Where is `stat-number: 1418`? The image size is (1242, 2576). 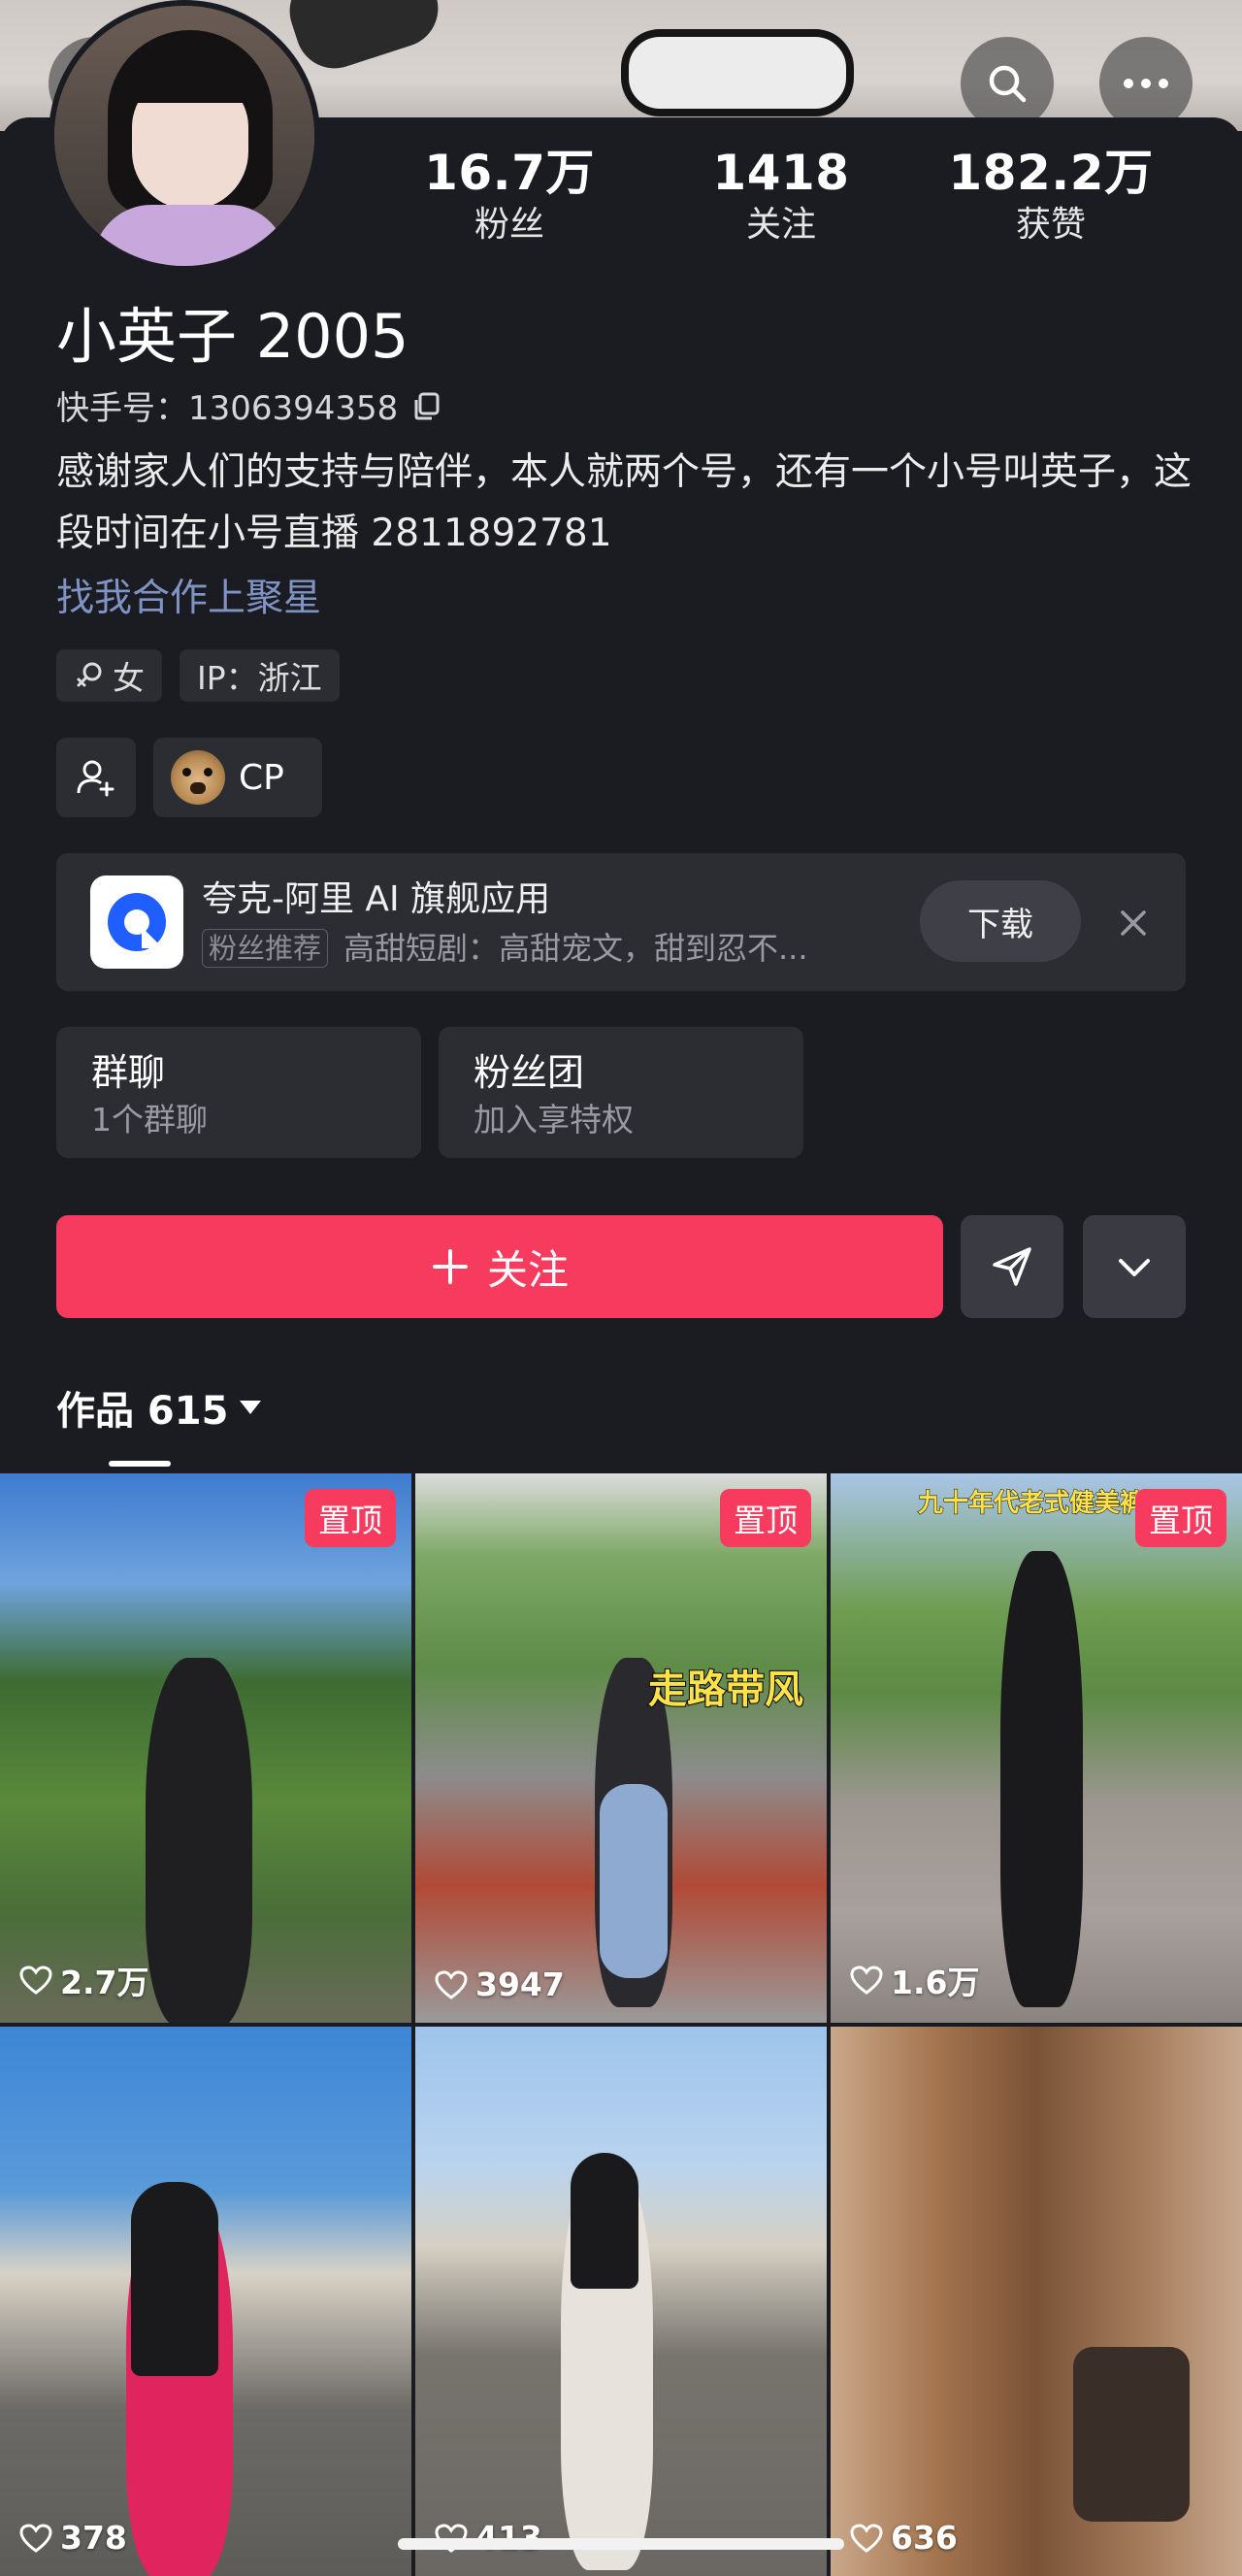 stat-number: 1418 is located at coordinates (781, 173).